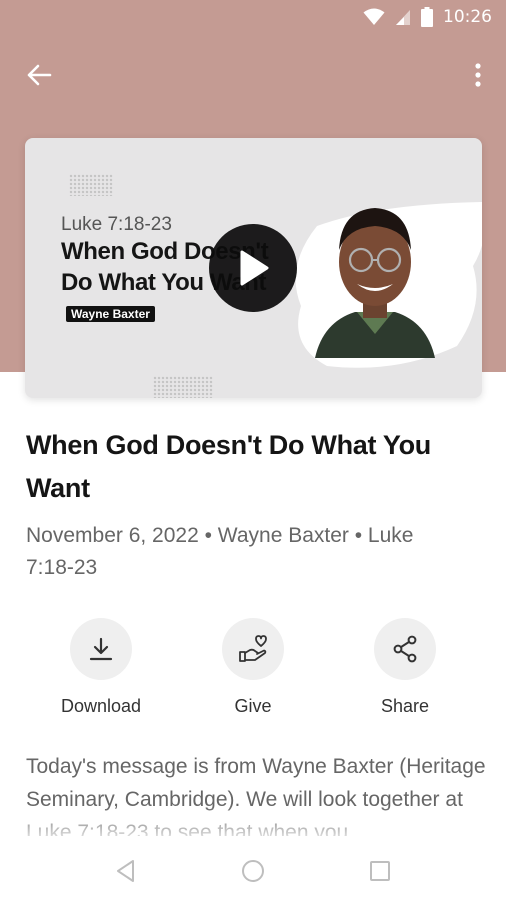 The width and height of the screenshot is (506, 900). I want to click on arrow-left-icon, so click(39, 75).